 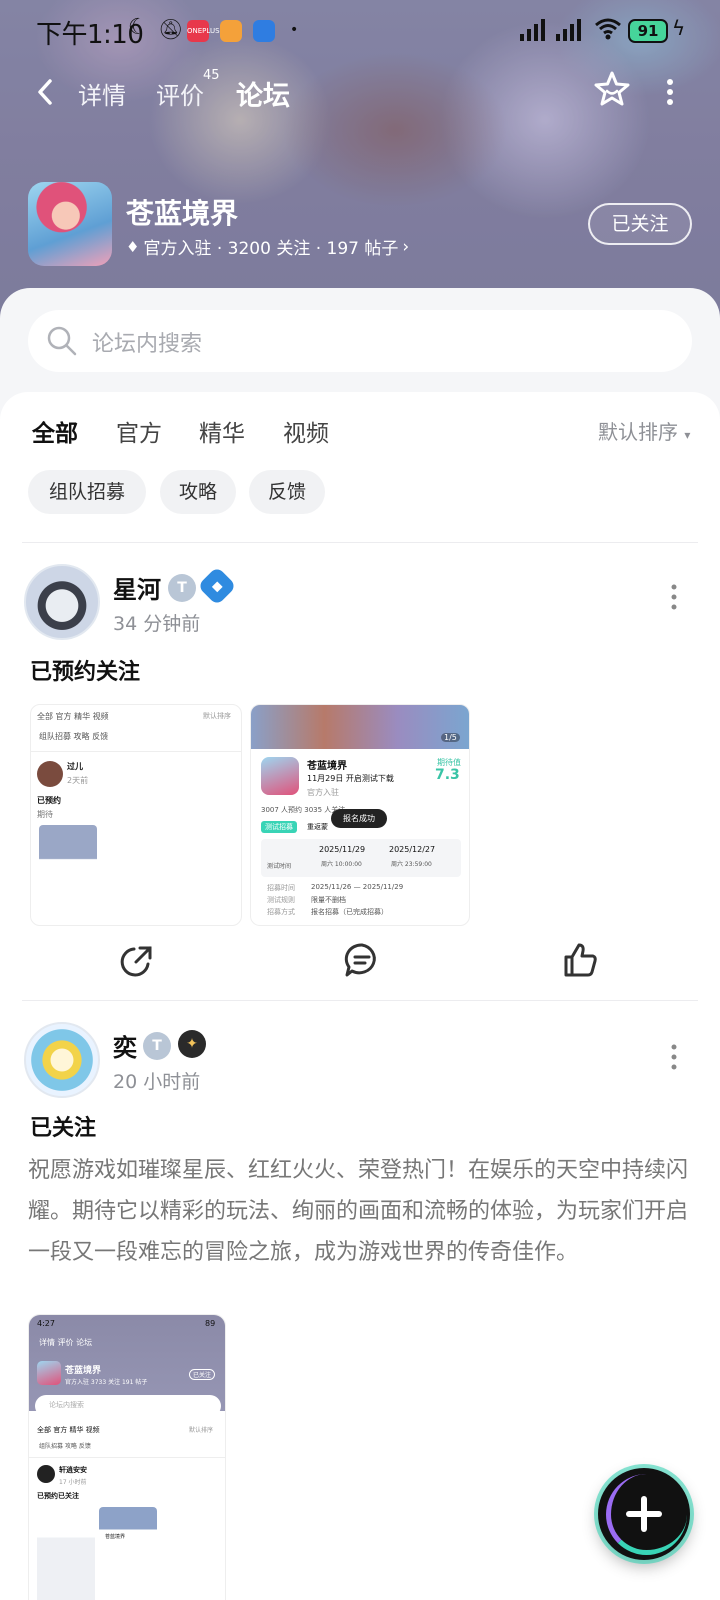 What do you see at coordinates (279, 827) in the screenshot?
I see `thumb-tag: 测试招募` at bounding box center [279, 827].